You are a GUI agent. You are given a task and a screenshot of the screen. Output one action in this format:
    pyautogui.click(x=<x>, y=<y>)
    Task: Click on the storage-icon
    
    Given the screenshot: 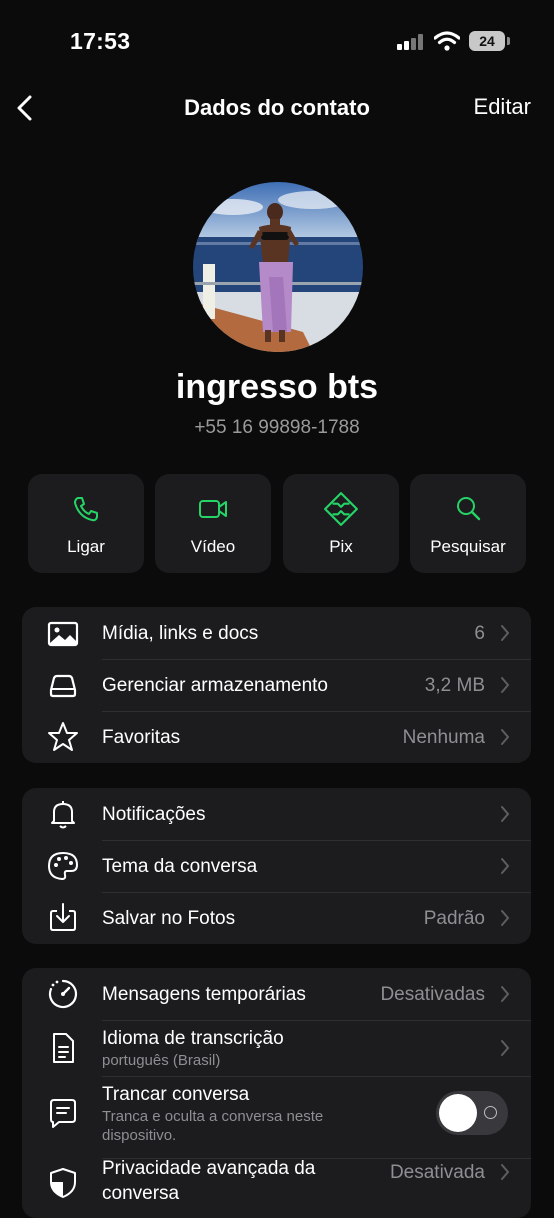 What is the action you would take?
    pyautogui.click(x=63, y=686)
    